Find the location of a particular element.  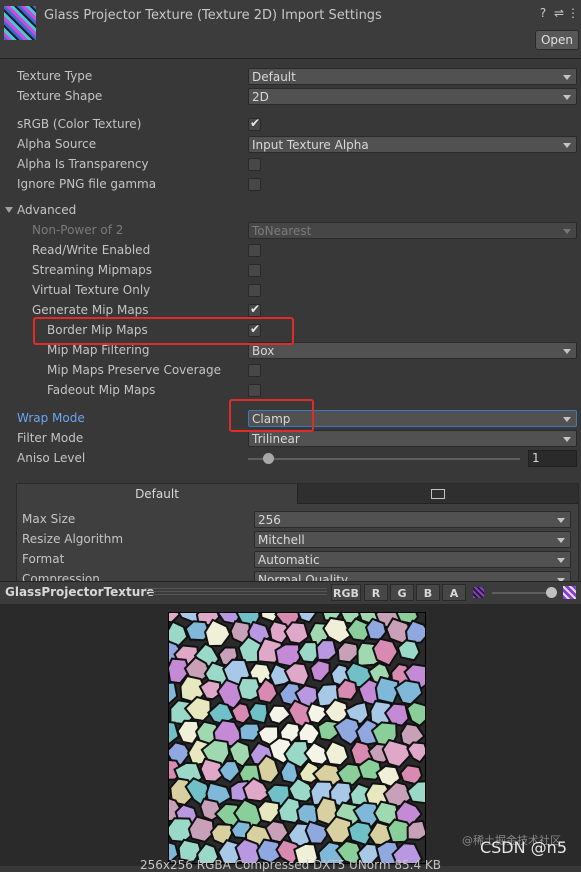

aniso-slider-track is located at coordinates (384, 459).